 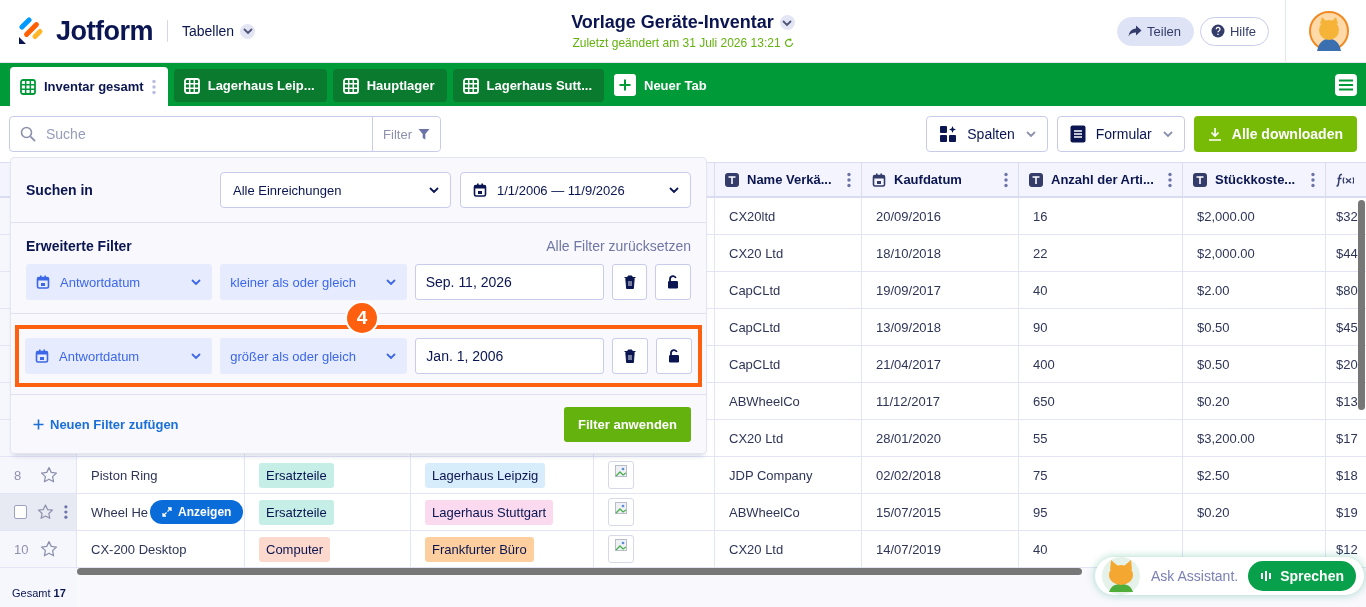 I want to click on table-cell: CapCLtd, so click(x=755, y=327).